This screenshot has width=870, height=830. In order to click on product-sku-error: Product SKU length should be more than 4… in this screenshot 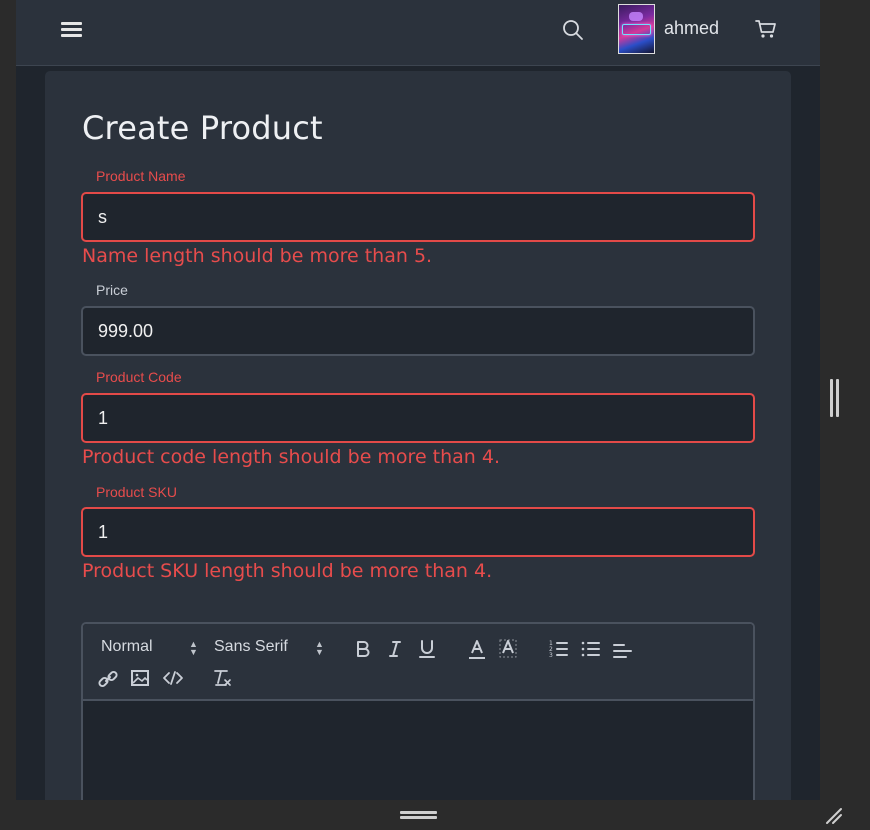, I will do `click(287, 571)`.